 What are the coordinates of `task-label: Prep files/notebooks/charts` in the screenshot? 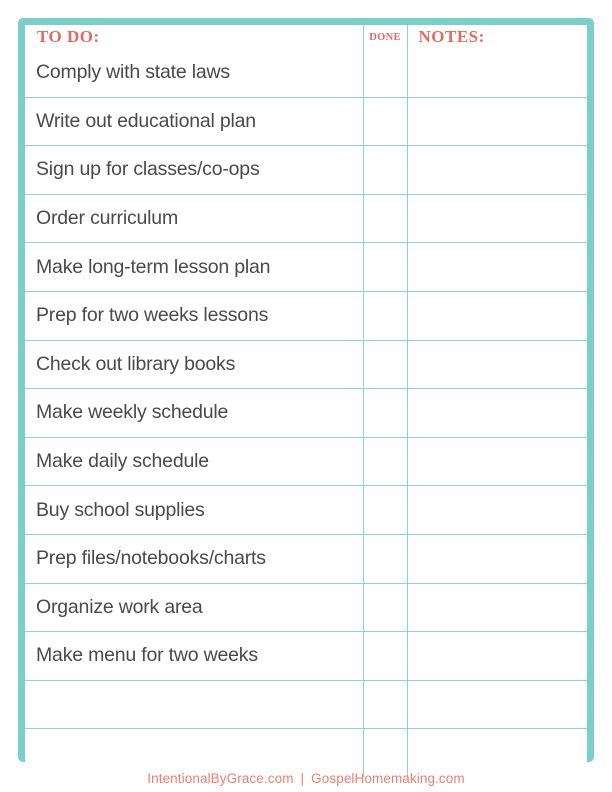 It's located at (151, 558).